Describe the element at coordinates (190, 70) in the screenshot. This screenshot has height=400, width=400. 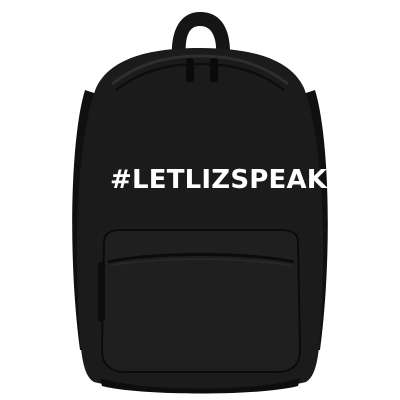
I see `zipper-pull-left` at that location.